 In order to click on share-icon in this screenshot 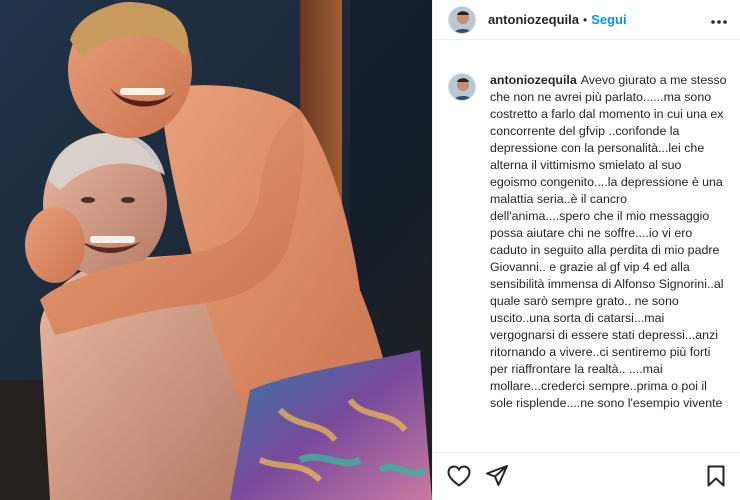, I will do `click(497, 476)`.